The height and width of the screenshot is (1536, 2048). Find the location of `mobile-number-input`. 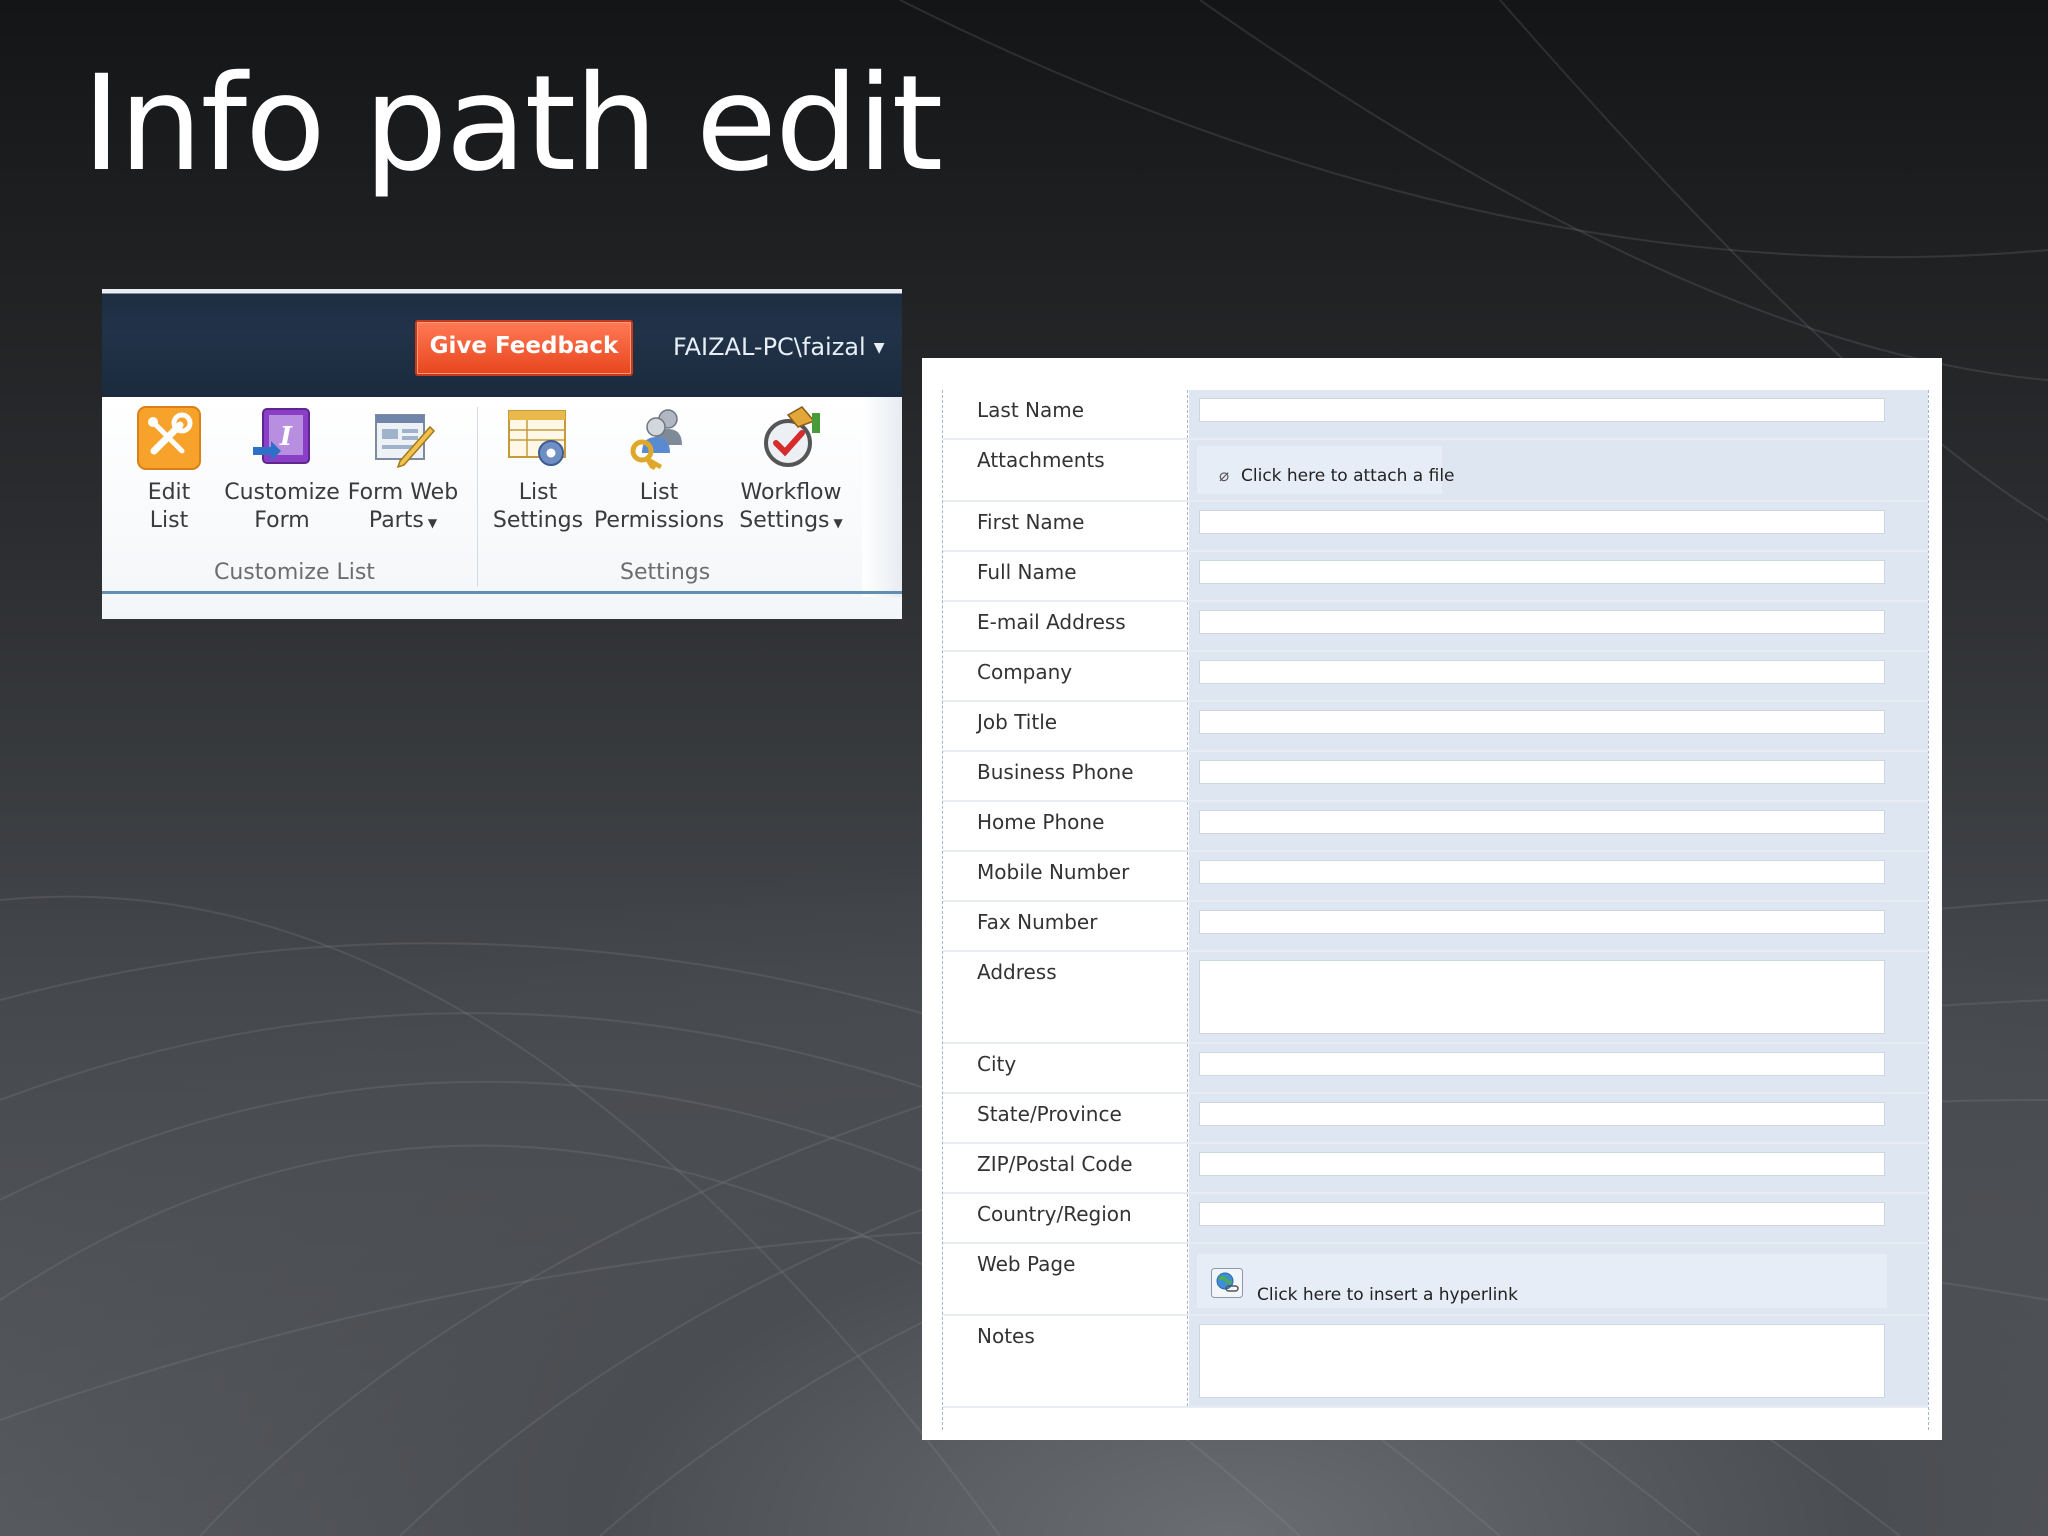

mobile-number-input is located at coordinates (1542, 872).